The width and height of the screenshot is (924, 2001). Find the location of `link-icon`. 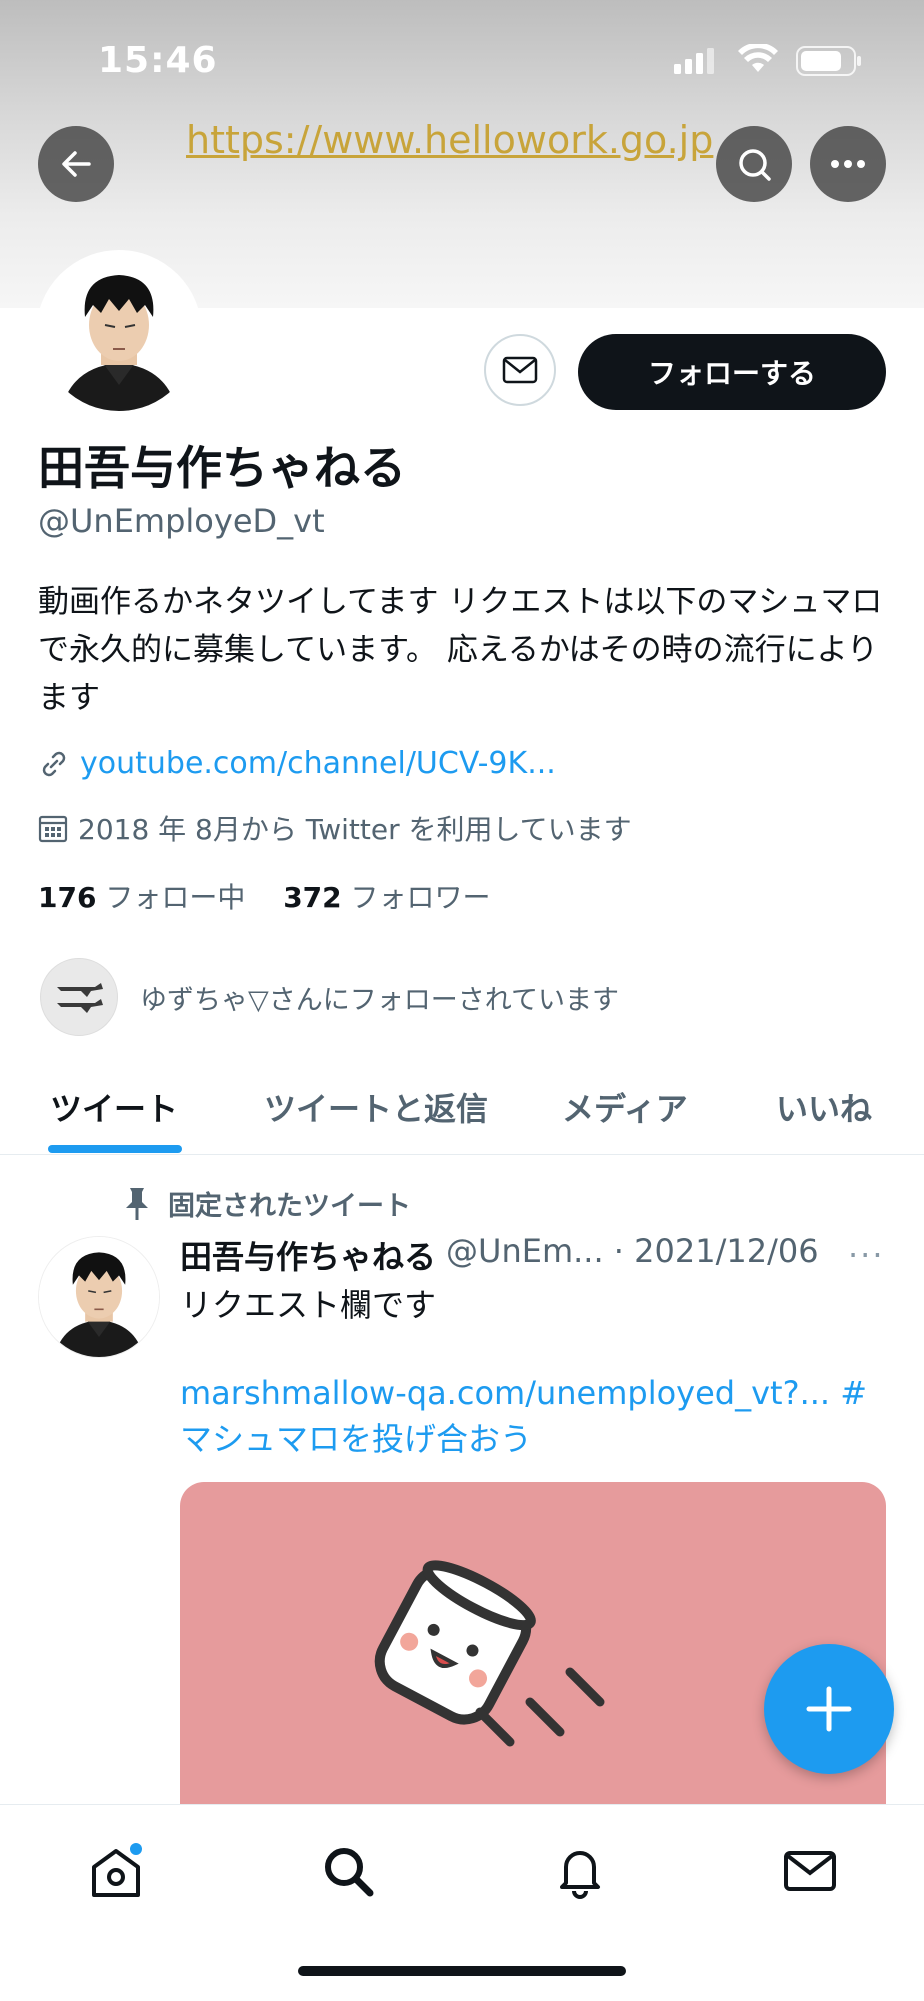

link-icon is located at coordinates (54, 763).